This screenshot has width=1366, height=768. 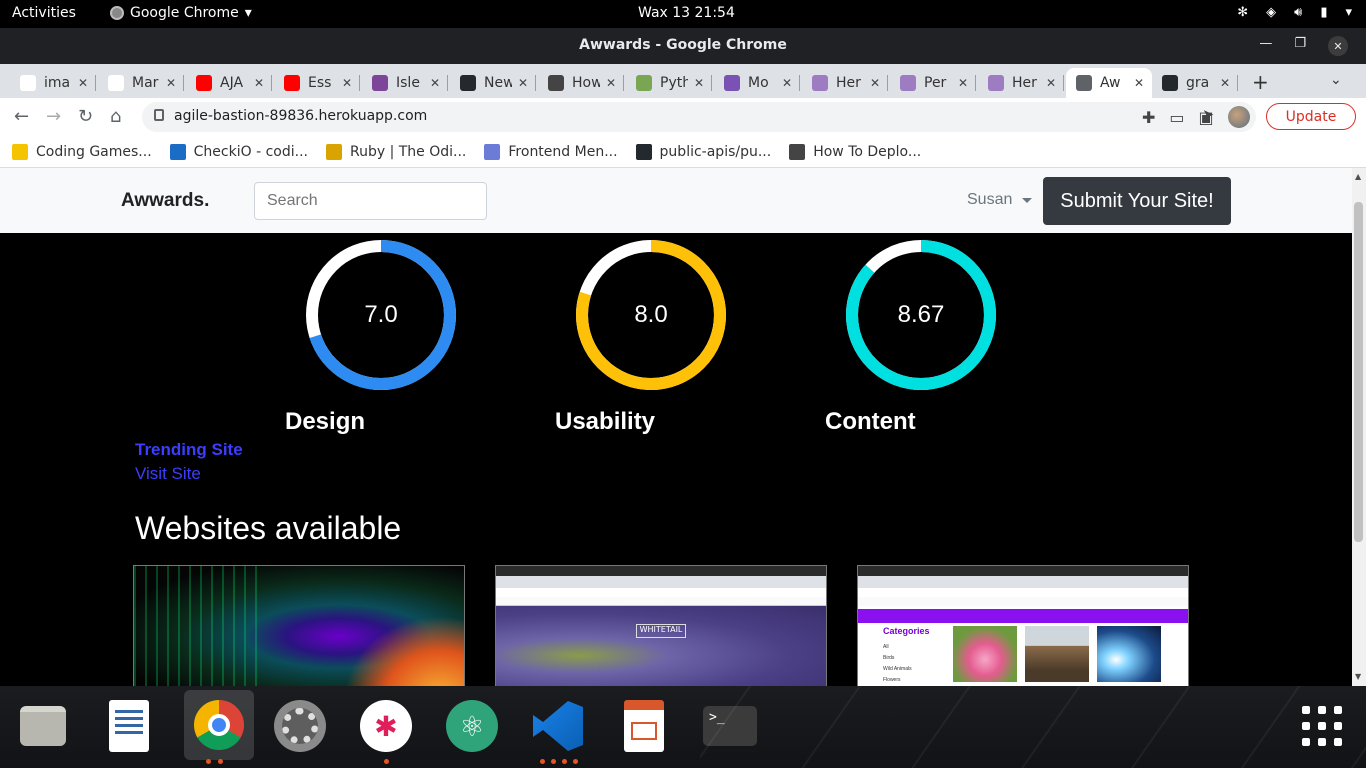 What do you see at coordinates (405, 83) in the screenshot?
I see `tab: Isle ✕` at bounding box center [405, 83].